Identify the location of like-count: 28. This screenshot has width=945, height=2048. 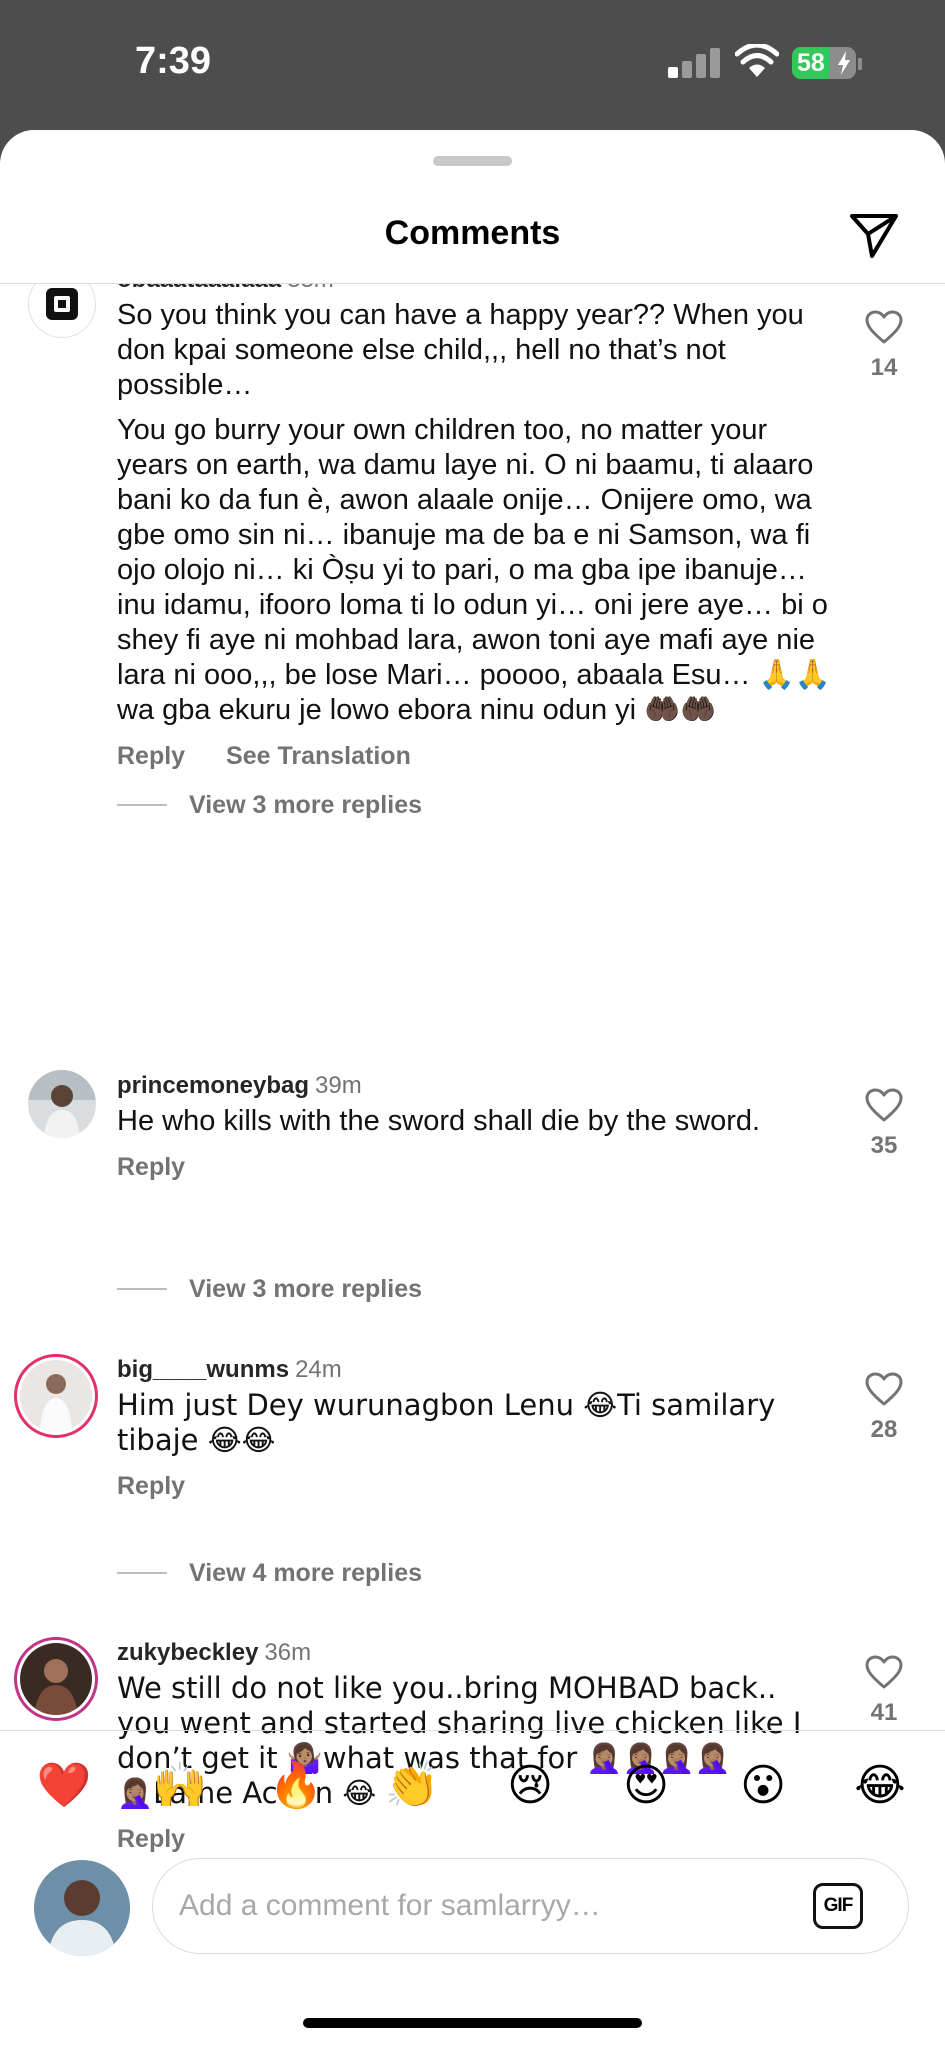
(884, 1429).